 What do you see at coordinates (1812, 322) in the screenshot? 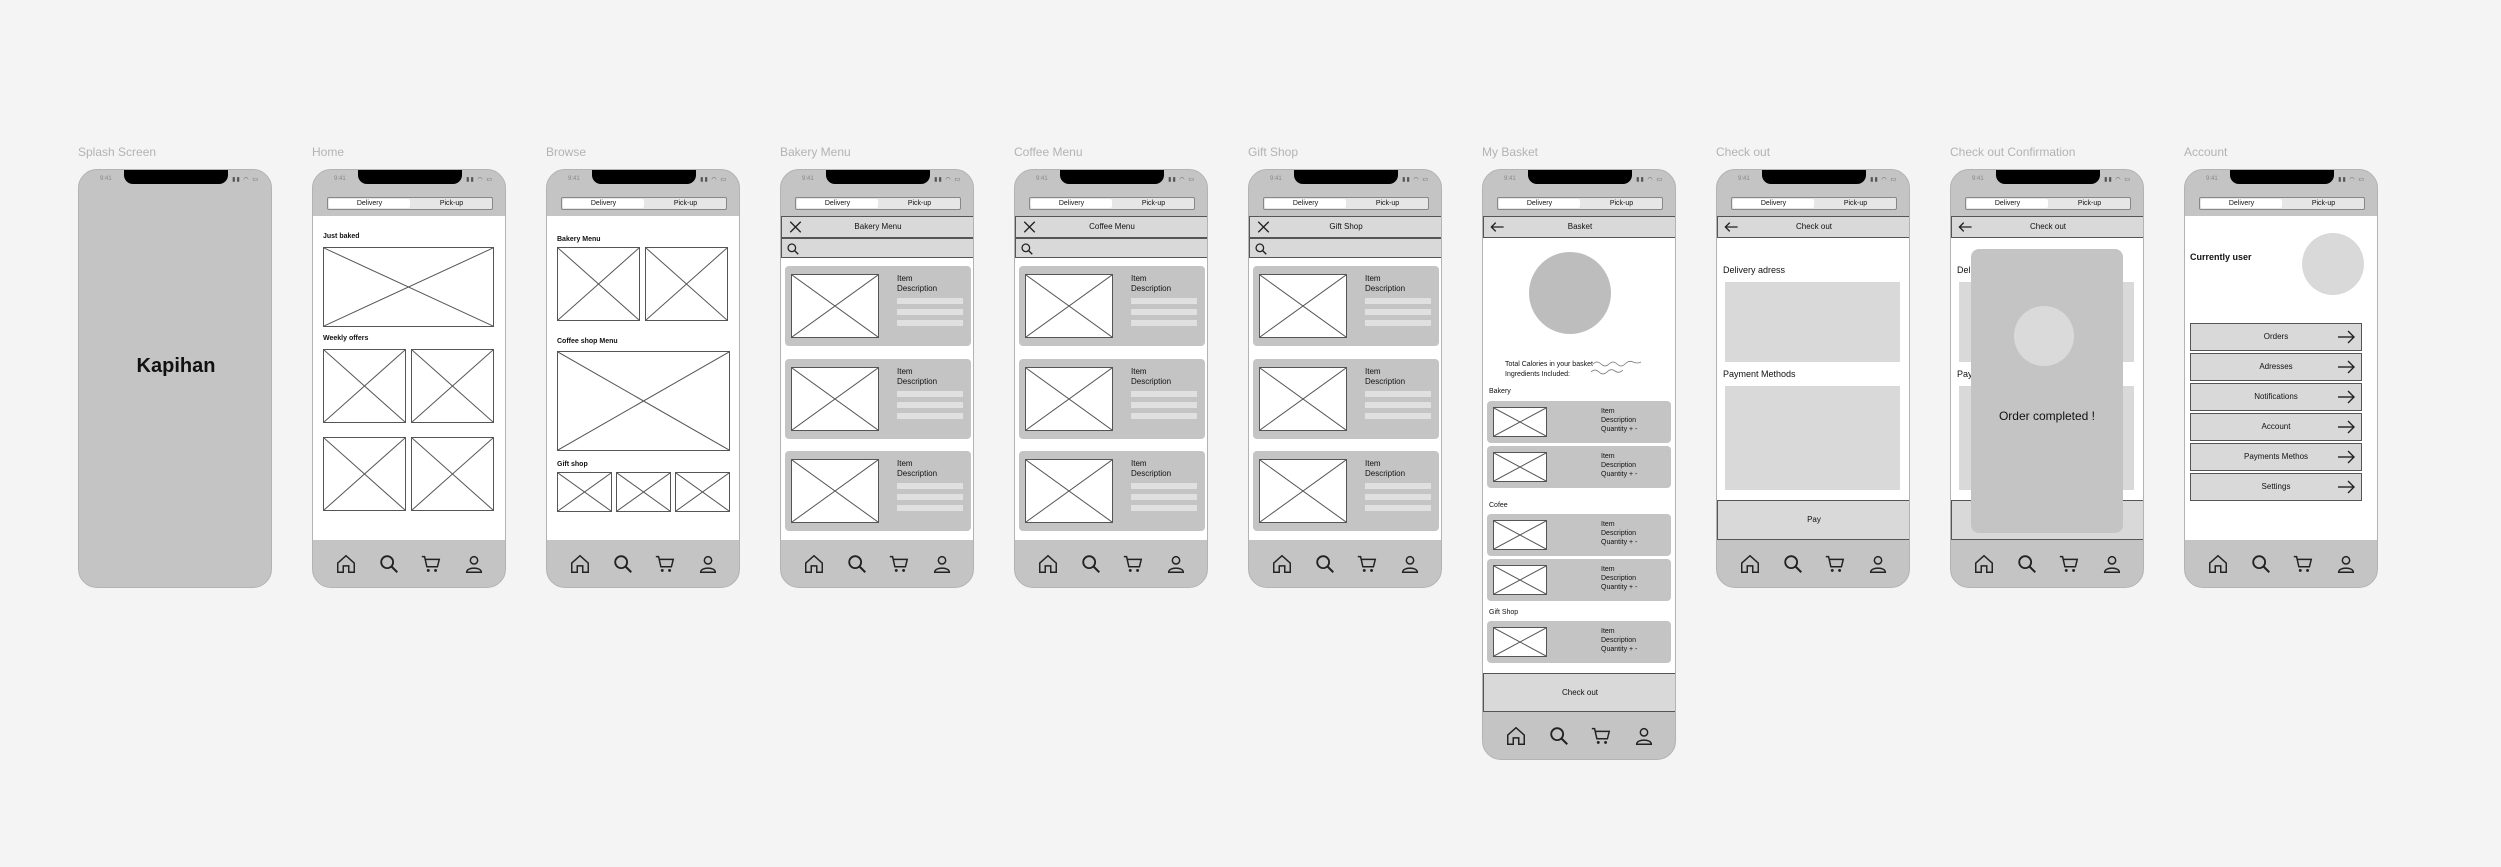
I see `delivery-address-box` at bounding box center [1812, 322].